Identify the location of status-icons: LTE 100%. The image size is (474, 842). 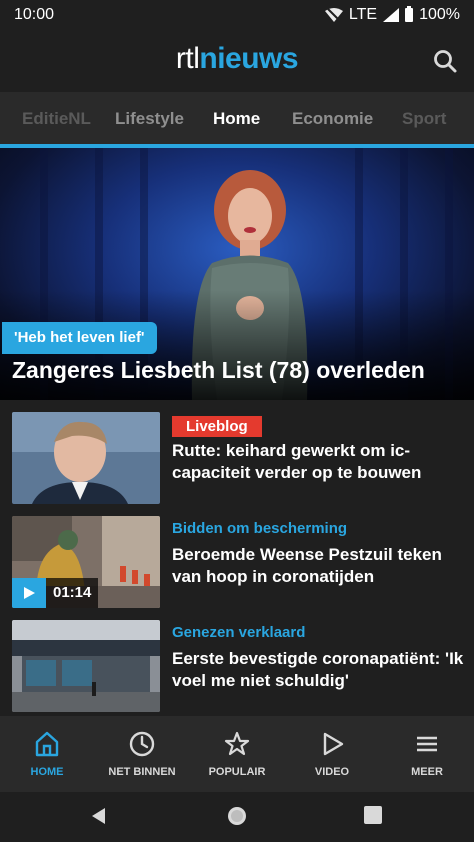
(392, 15).